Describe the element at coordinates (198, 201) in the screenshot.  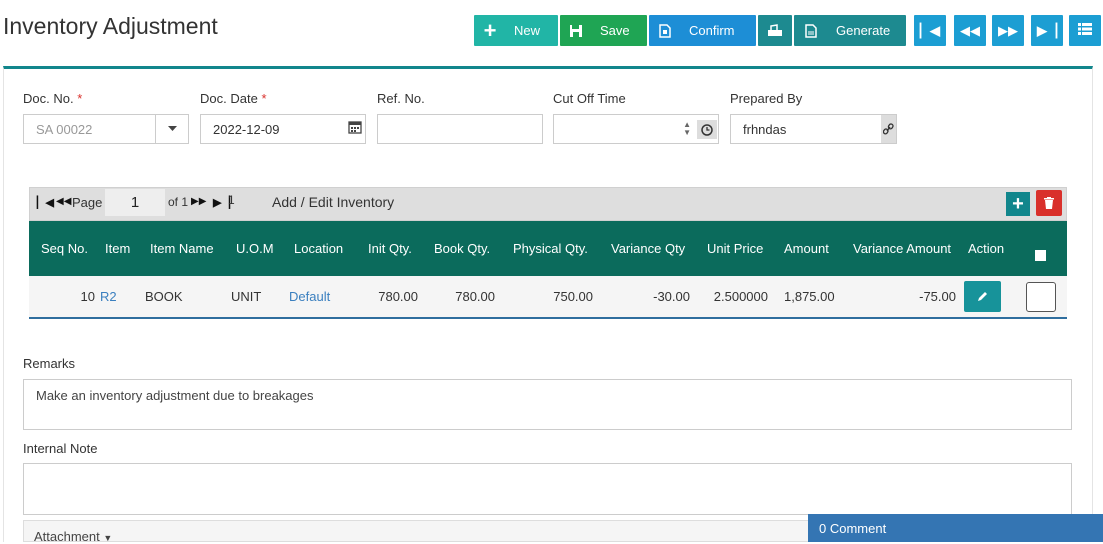
I see `next-page-icon: ▶▶` at that location.